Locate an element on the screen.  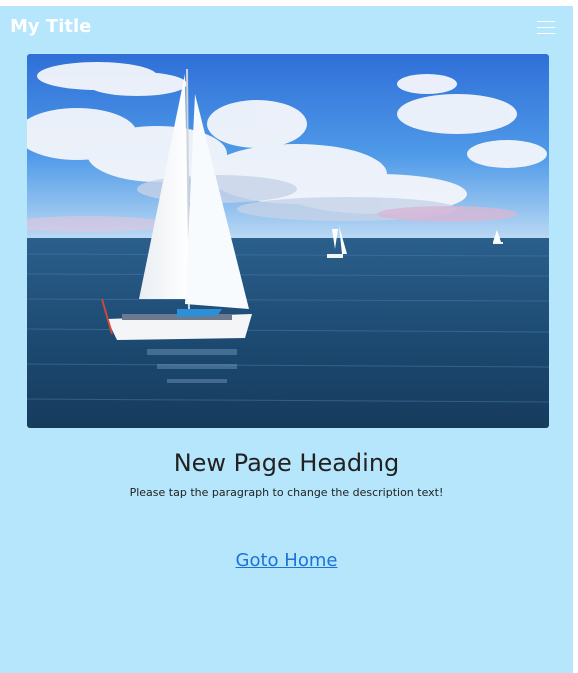
hamburger-icon is located at coordinates (546, 28).